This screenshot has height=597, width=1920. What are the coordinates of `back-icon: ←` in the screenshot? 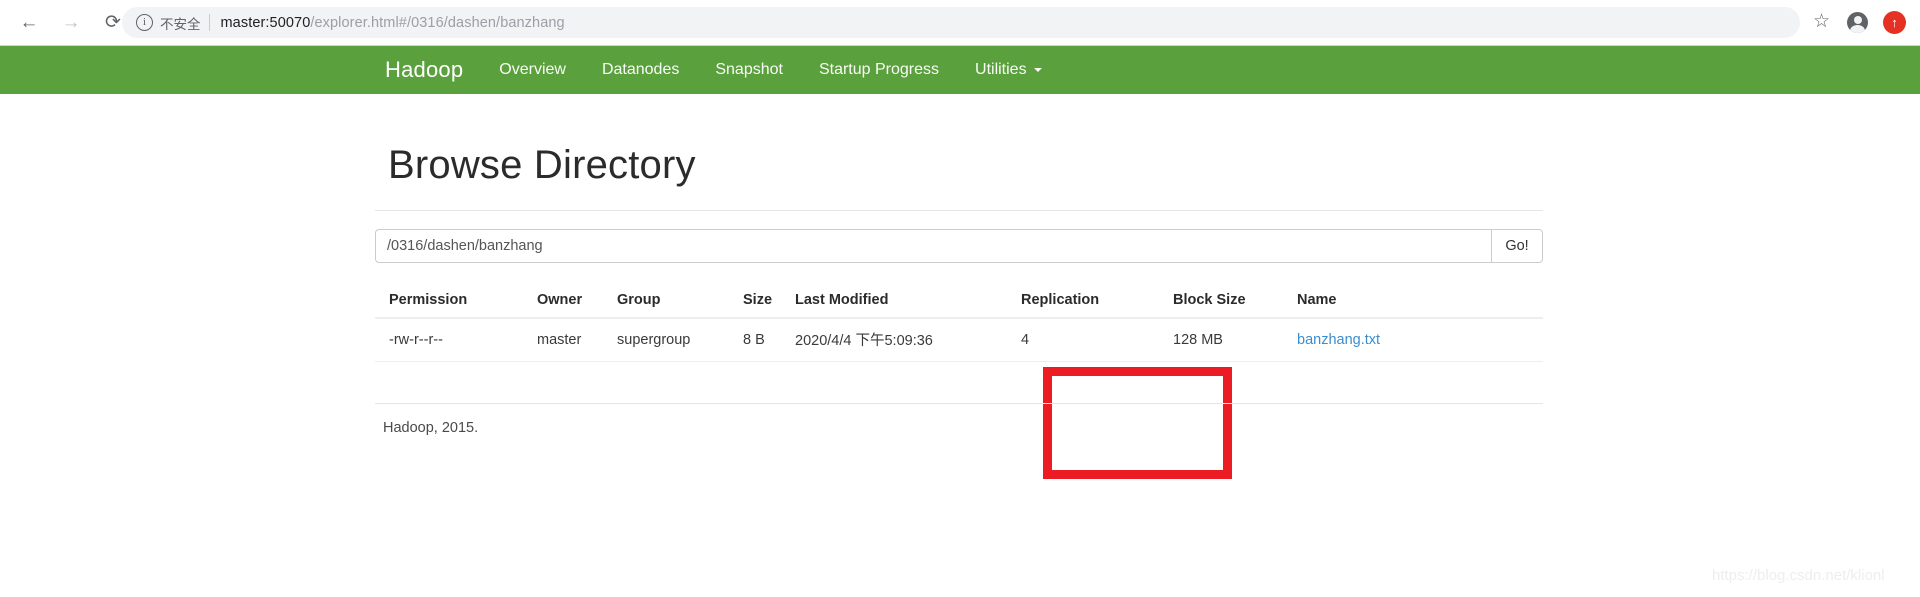 It's located at (29, 23).